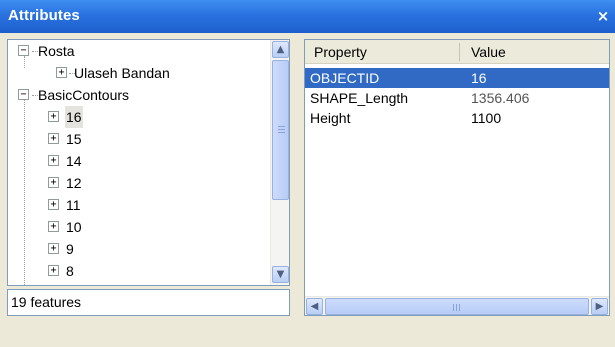 This screenshot has width=615, height=347. Describe the element at coordinates (74, 183) in the screenshot. I see `tree-item-label: 12` at that location.